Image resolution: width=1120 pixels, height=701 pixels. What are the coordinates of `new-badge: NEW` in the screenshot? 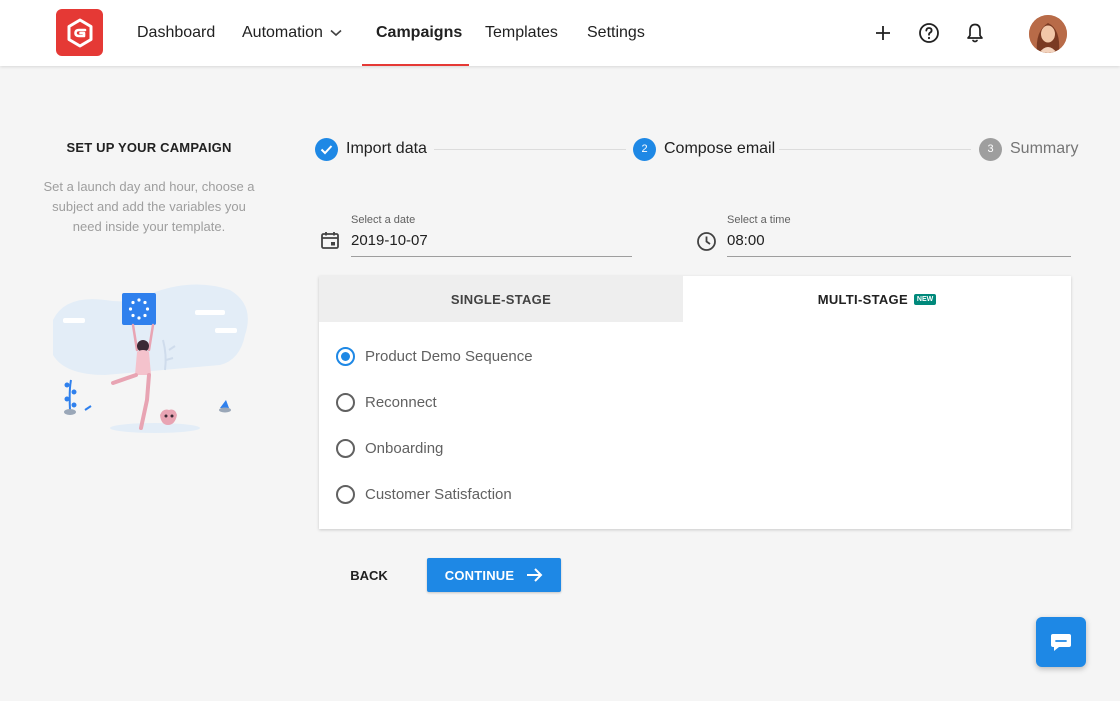 It's located at (925, 299).